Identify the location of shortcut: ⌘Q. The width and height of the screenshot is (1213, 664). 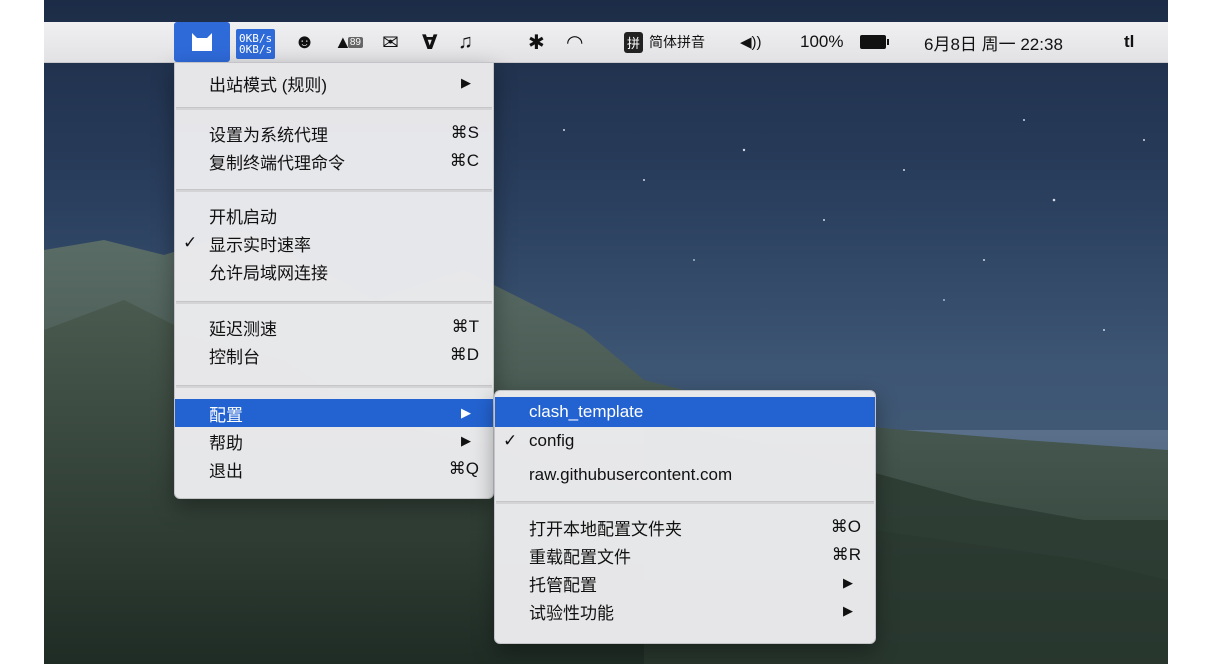
(463, 468).